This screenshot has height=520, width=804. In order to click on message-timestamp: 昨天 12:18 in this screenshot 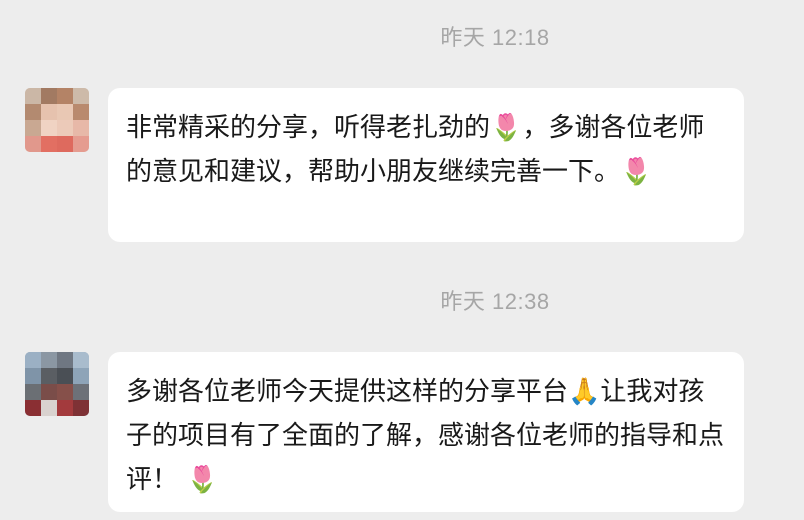, I will do `click(495, 37)`.